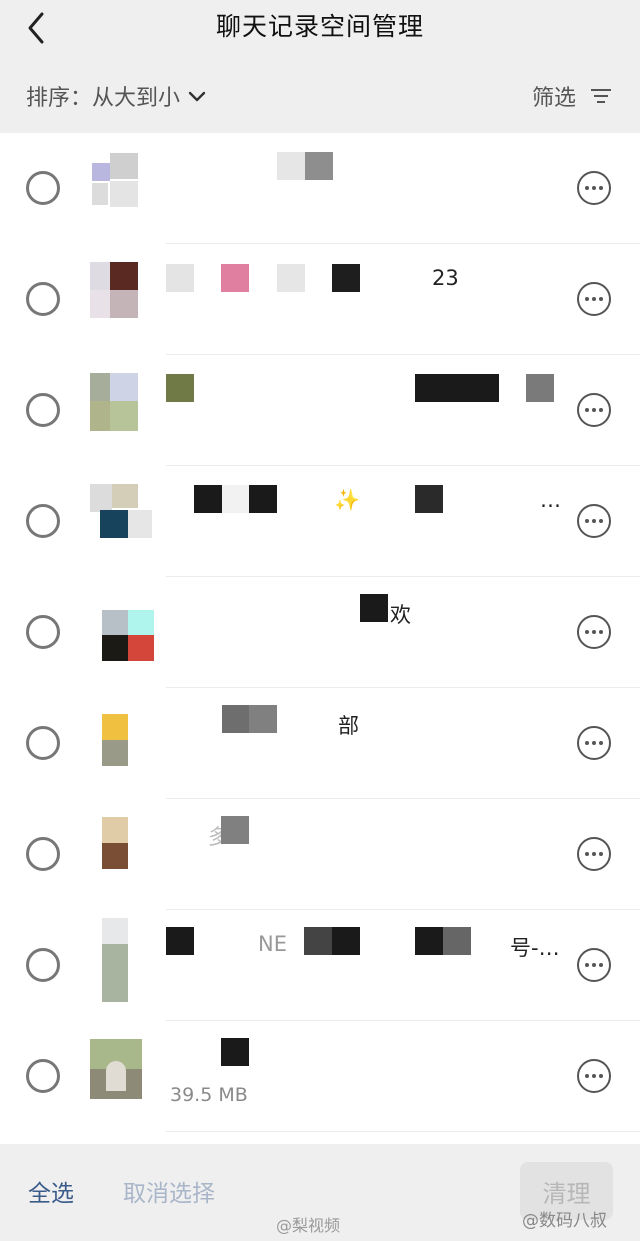 This screenshot has width=640, height=1241. I want to click on sort-label: 排序：从大到小, so click(103, 98).